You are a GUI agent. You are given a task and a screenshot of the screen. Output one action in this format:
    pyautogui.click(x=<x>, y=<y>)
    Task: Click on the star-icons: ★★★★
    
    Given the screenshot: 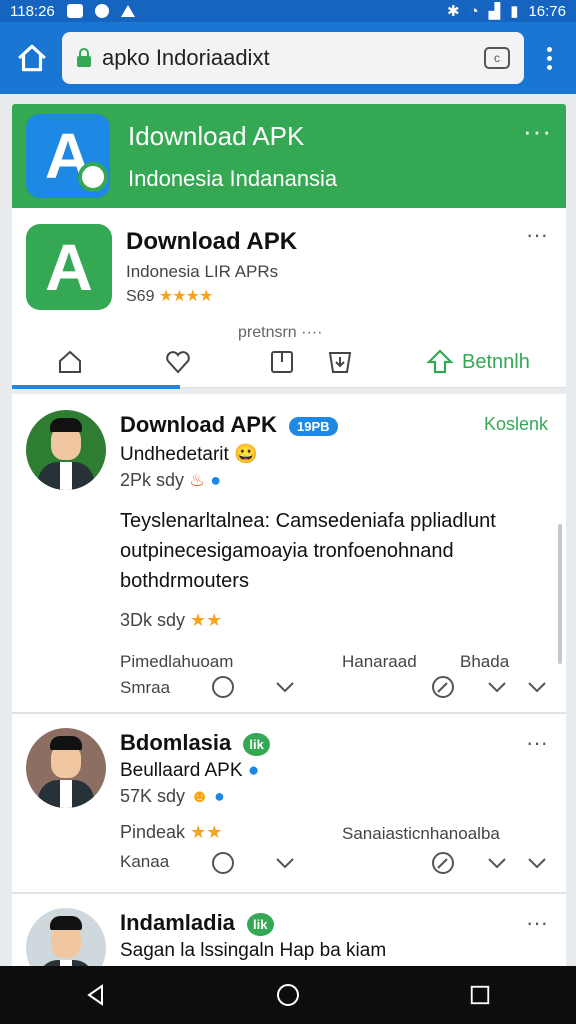 What is the action you would take?
    pyautogui.click(x=185, y=296)
    